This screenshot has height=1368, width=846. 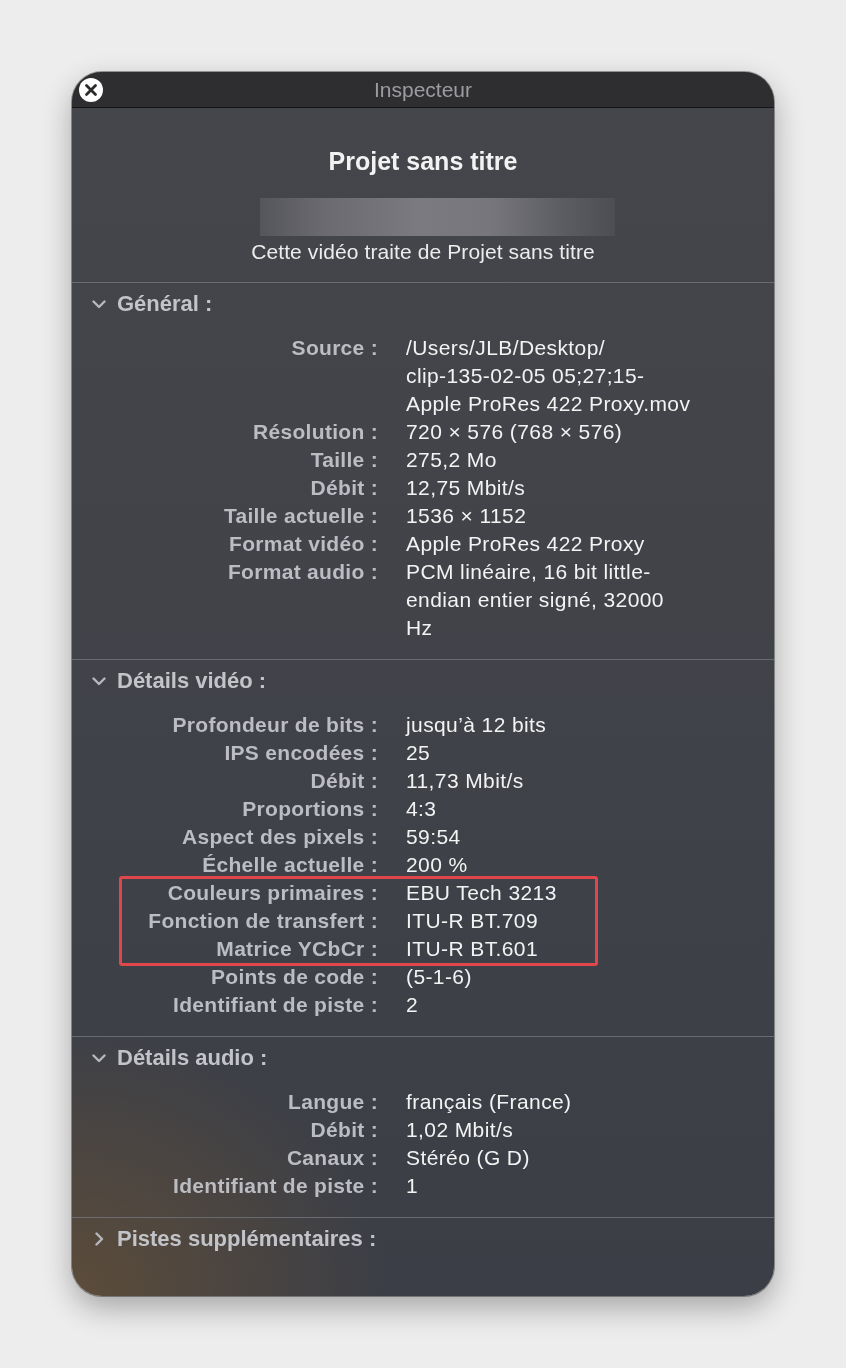 What do you see at coordinates (170, 1058) in the screenshot?
I see `section-header: Détails audio :` at bounding box center [170, 1058].